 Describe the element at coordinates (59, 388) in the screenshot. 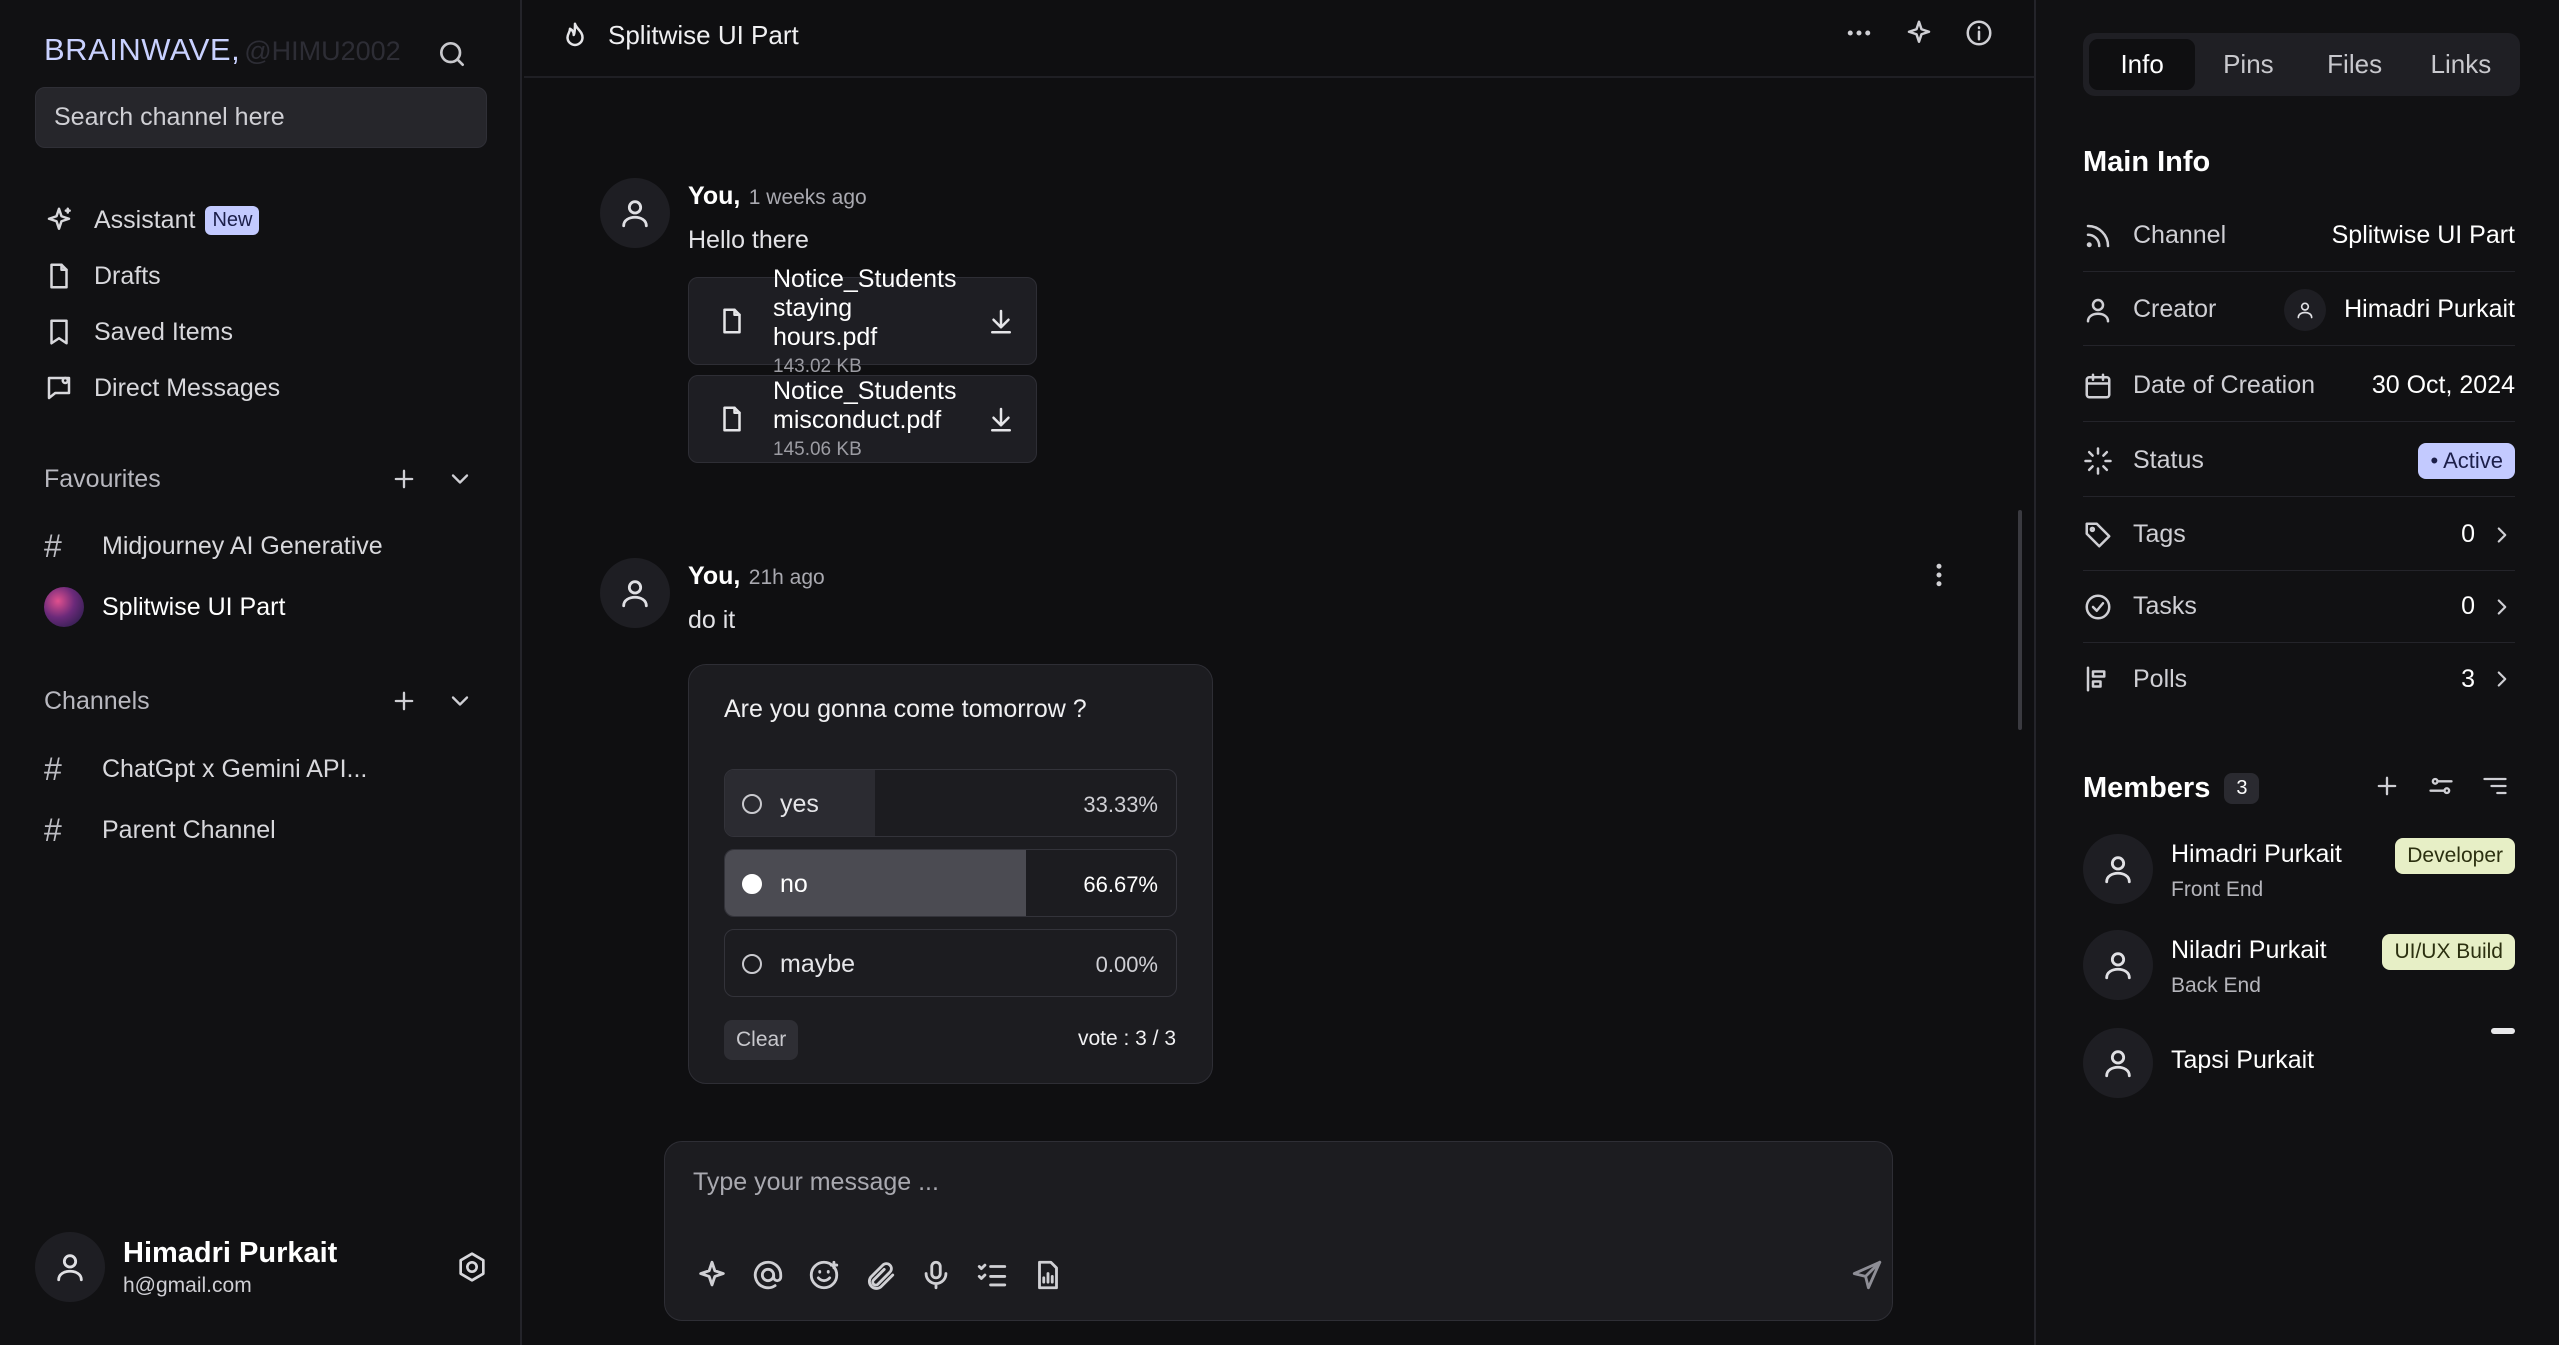

I see `message-icon` at that location.